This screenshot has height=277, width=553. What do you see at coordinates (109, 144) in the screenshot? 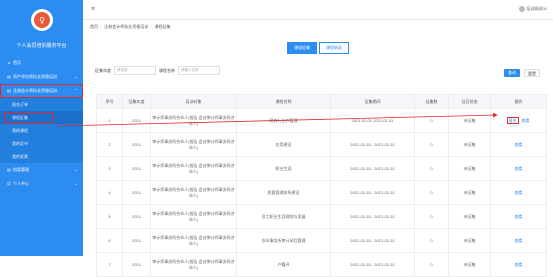
I see `cell-no: 2` at bounding box center [109, 144].